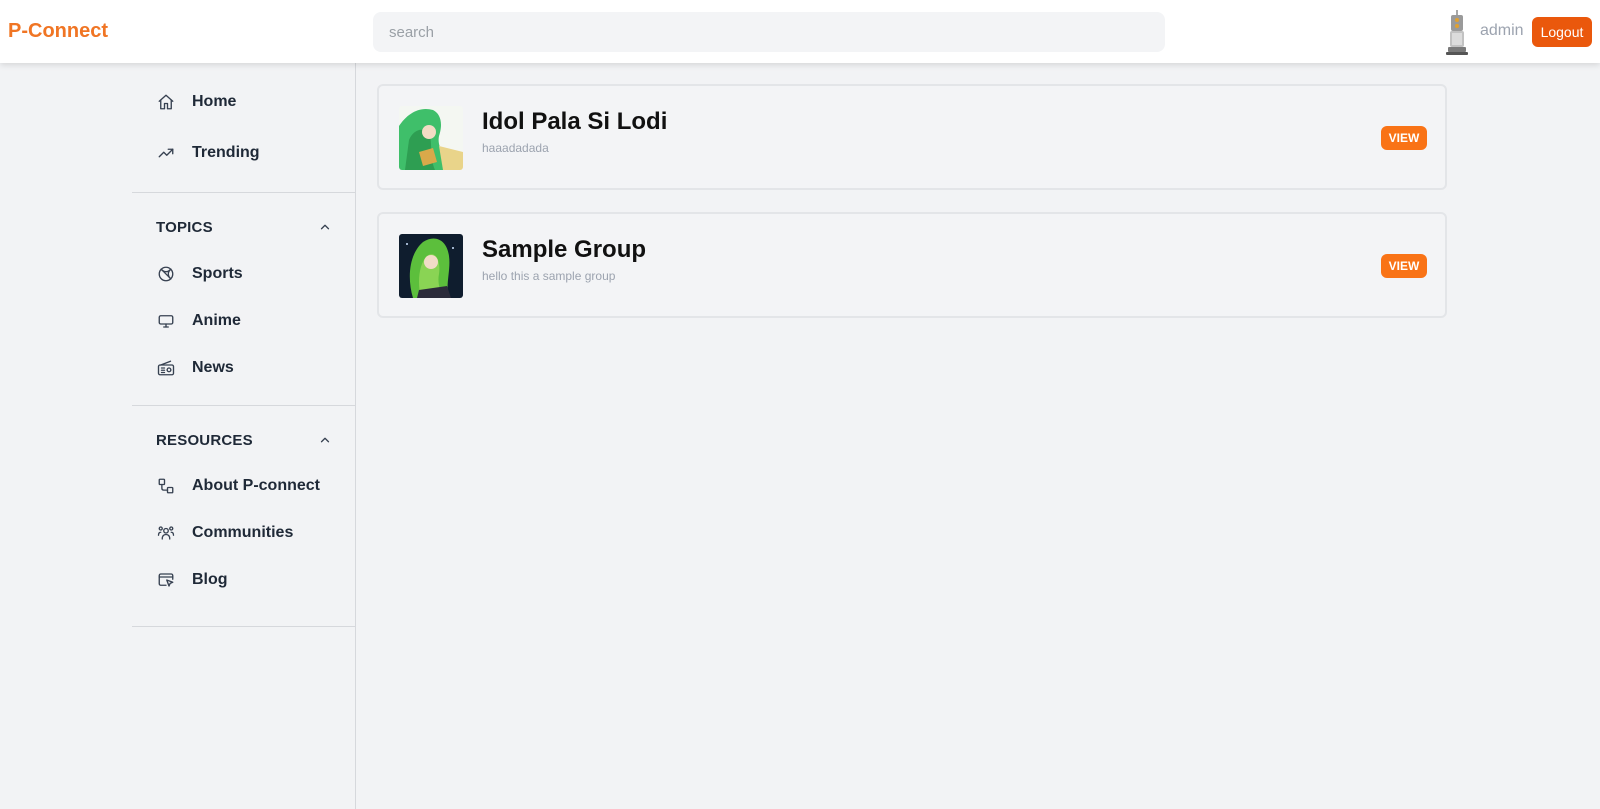 This screenshot has height=809, width=1600. What do you see at coordinates (912, 137) in the screenshot?
I see `group-card: Idol Pala Si Lodi haaadadada VIEW` at bounding box center [912, 137].